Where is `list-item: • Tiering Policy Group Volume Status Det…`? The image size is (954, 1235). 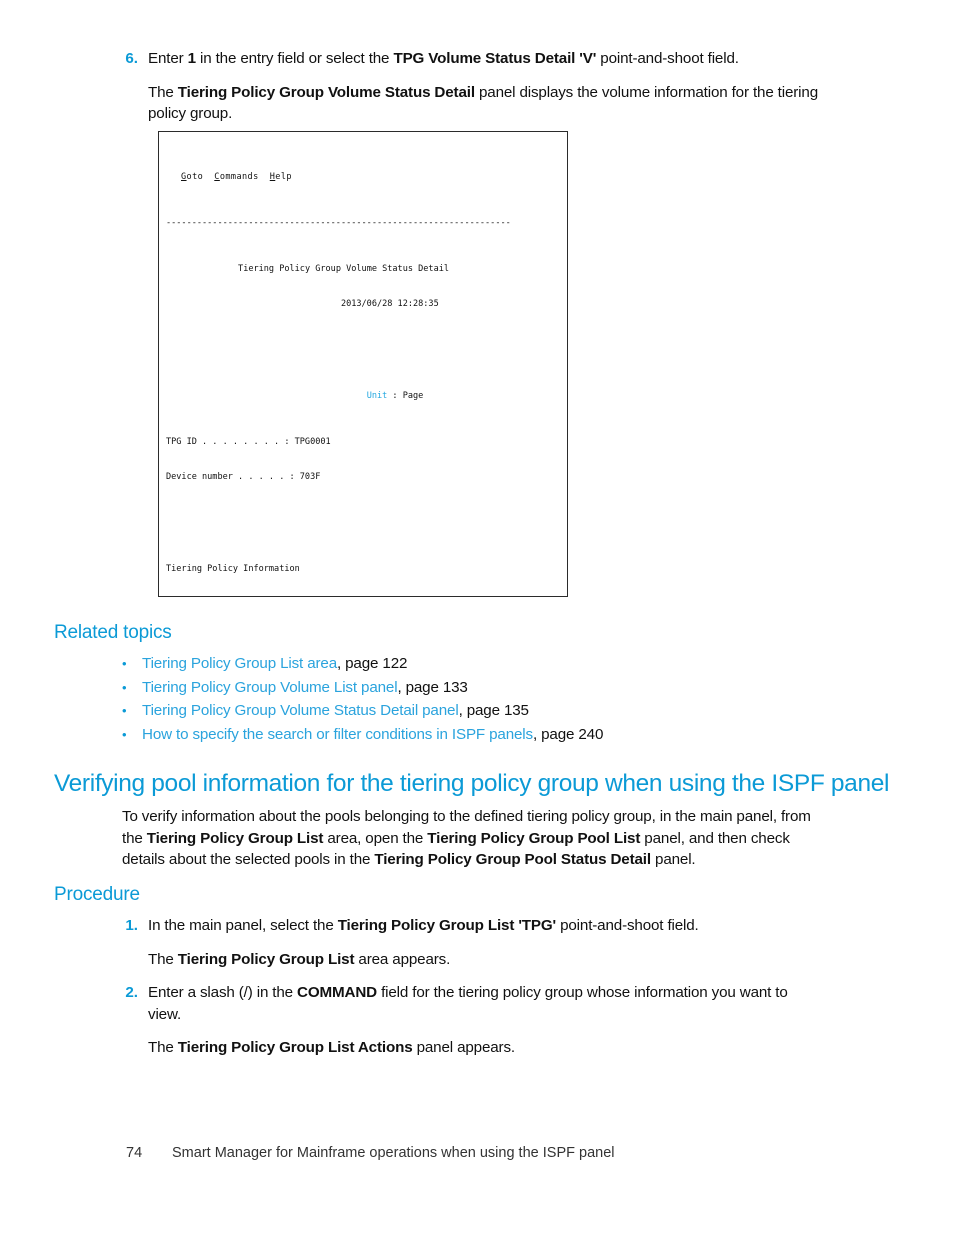 list-item: • Tiering Policy Group Volume Status Det… is located at coordinates (472, 711).